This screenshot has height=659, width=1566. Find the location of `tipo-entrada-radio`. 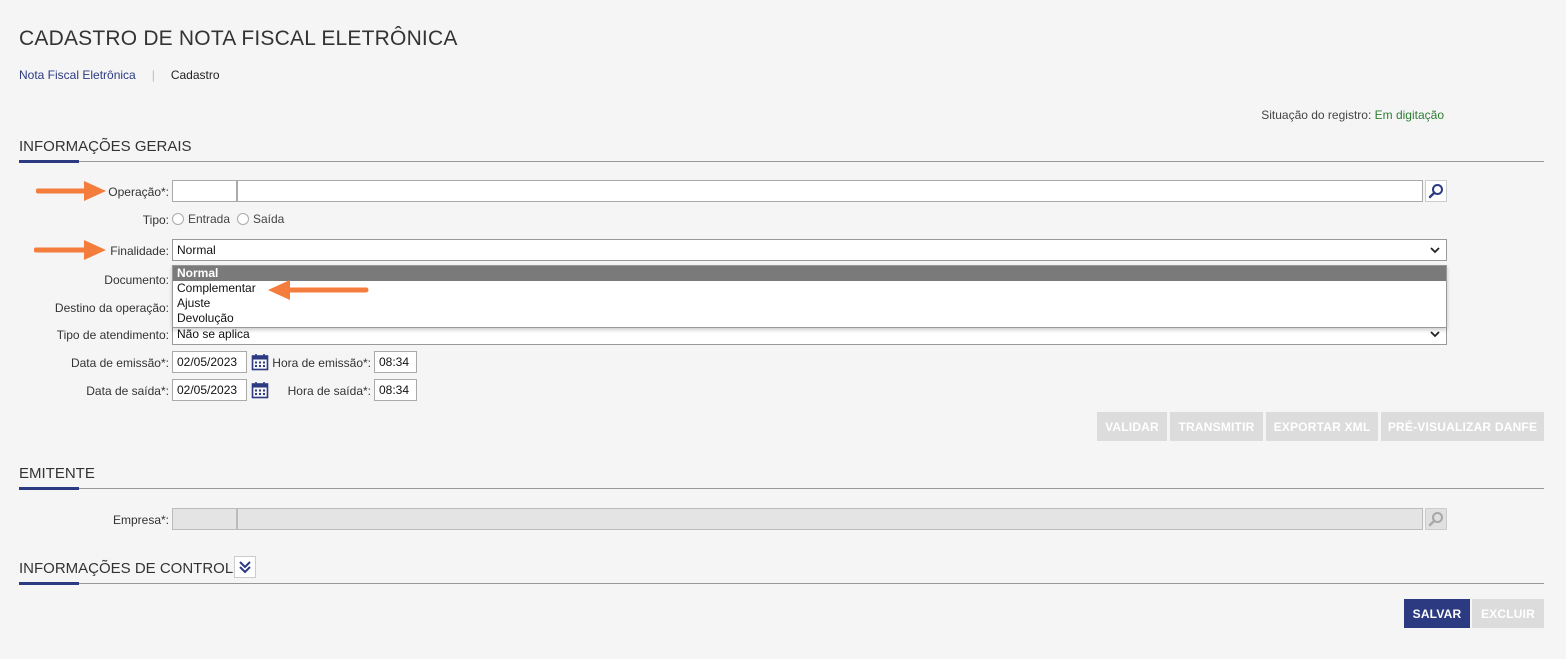

tipo-entrada-radio is located at coordinates (178, 219).